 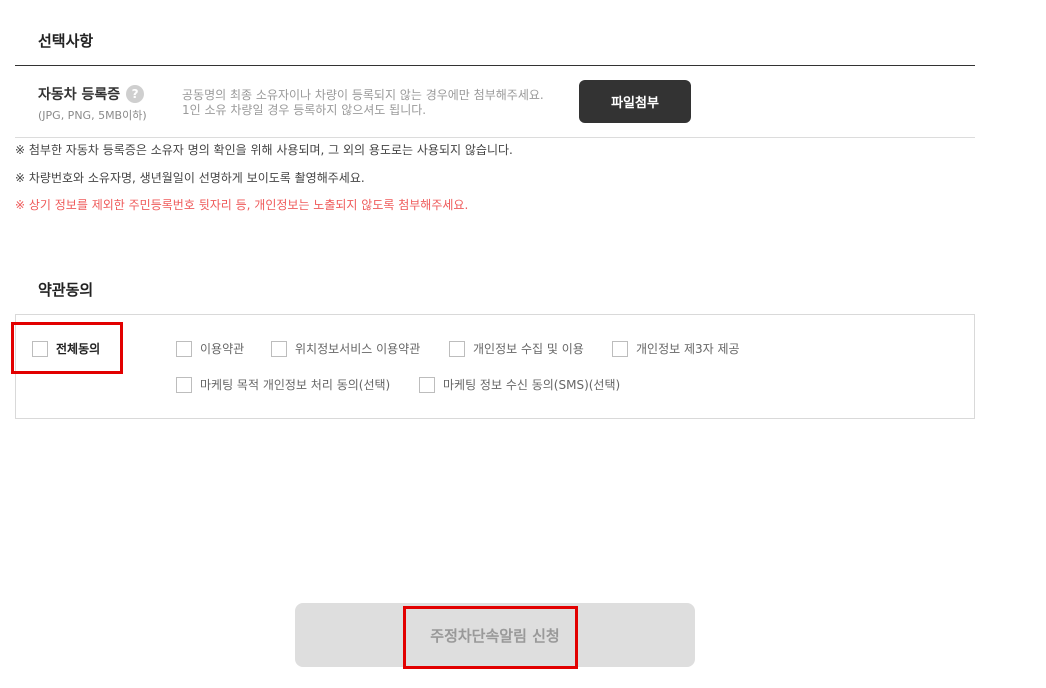 What do you see at coordinates (78, 348) in the screenshot?
I see `all-agree-label: 전체동의` at bounding box center [78, 348].